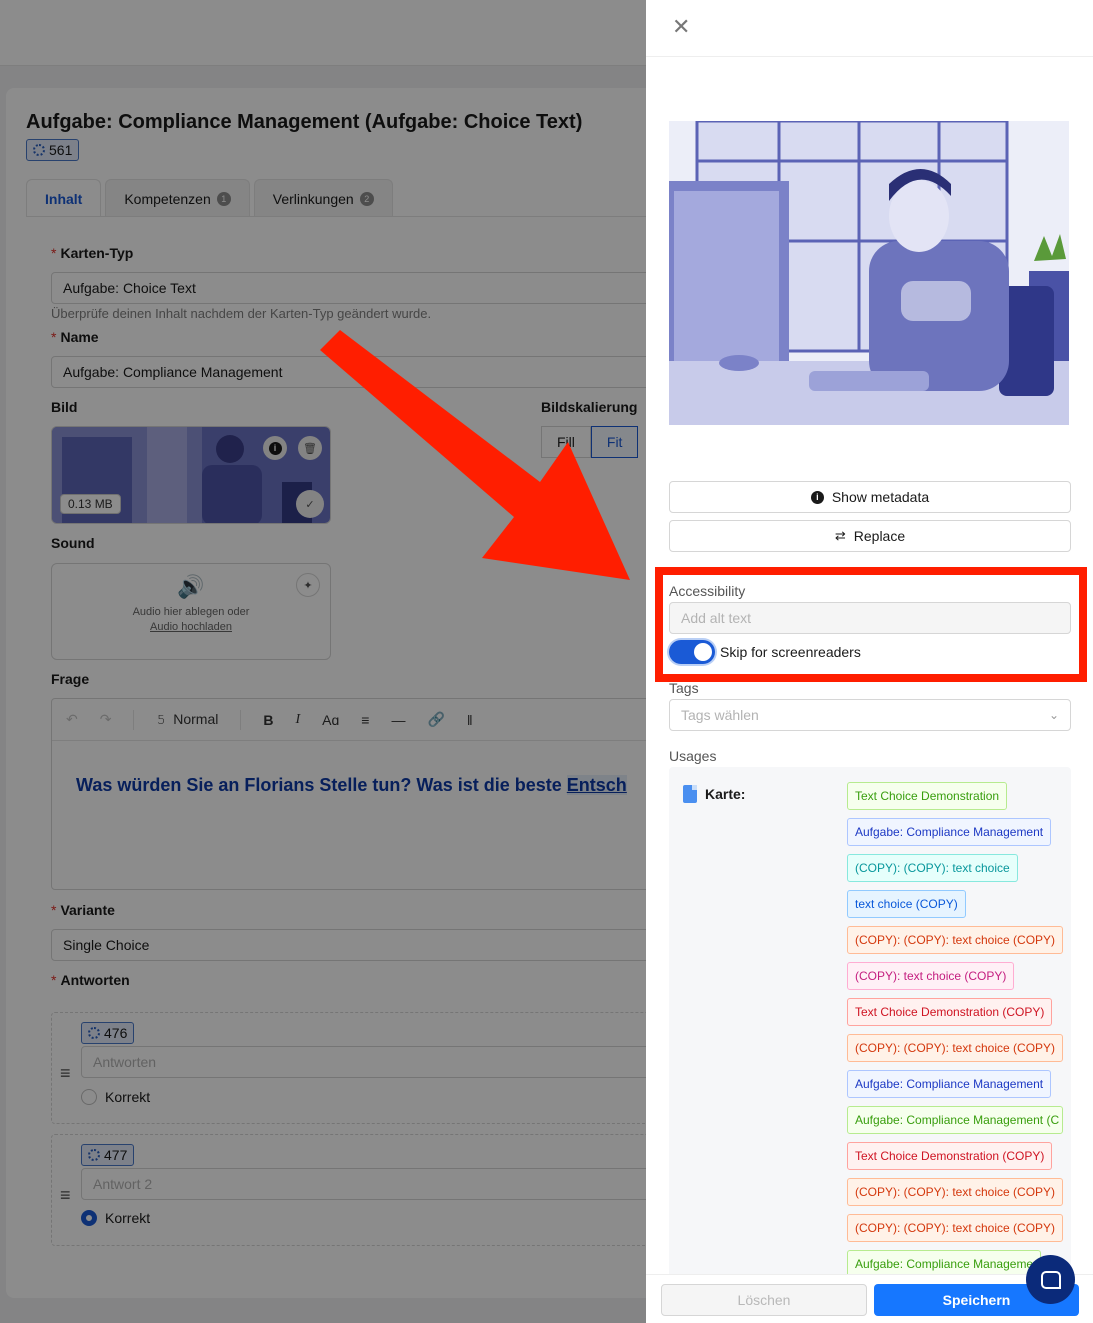 The image size is (1093, 1323). Describe the element at coordinates (870, 715) in the screenshot. I see `tags-select: Tags wählen ⌄` at that location.